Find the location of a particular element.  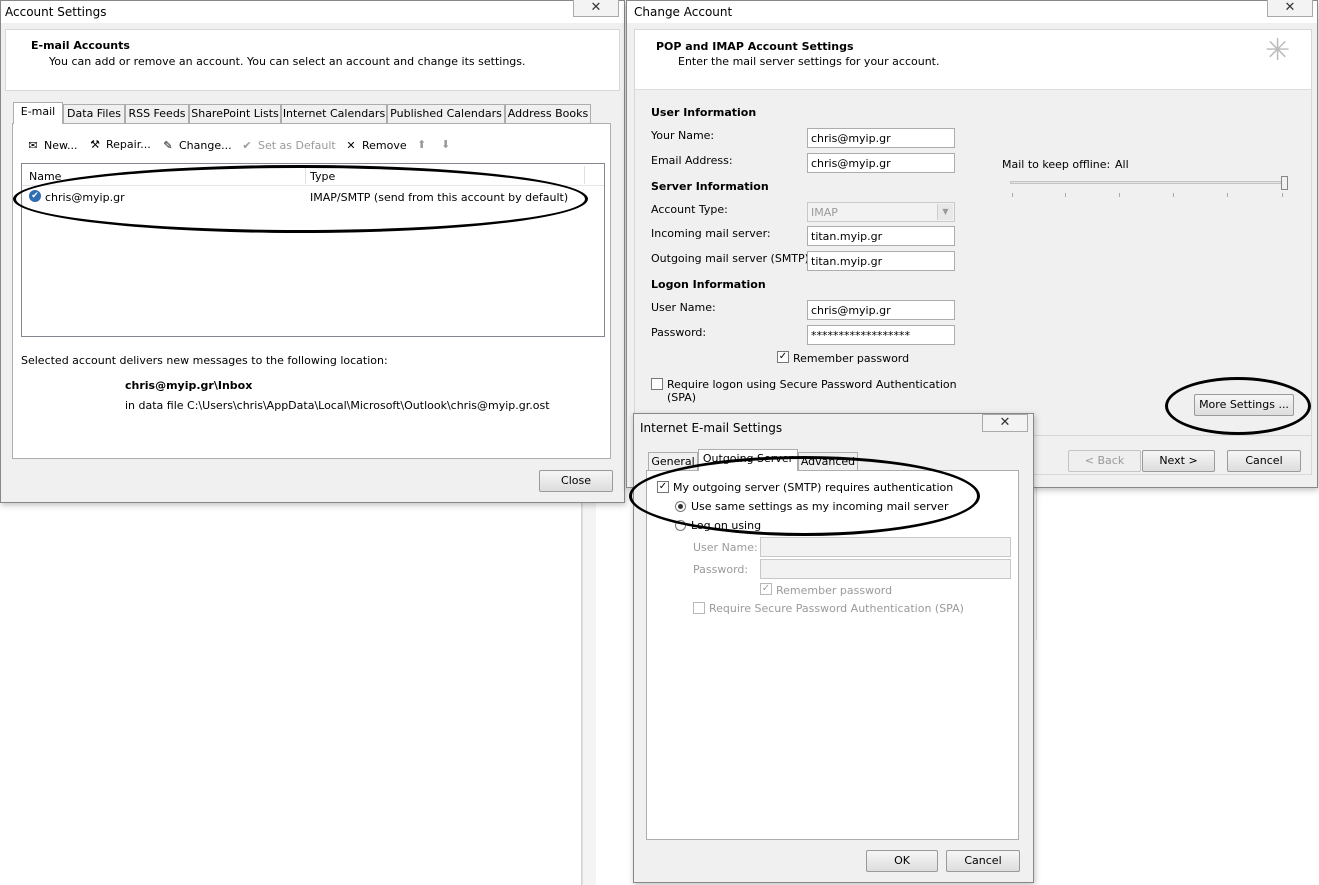

default-account-check-icon: ✔ is located at coordinates (35, 196).